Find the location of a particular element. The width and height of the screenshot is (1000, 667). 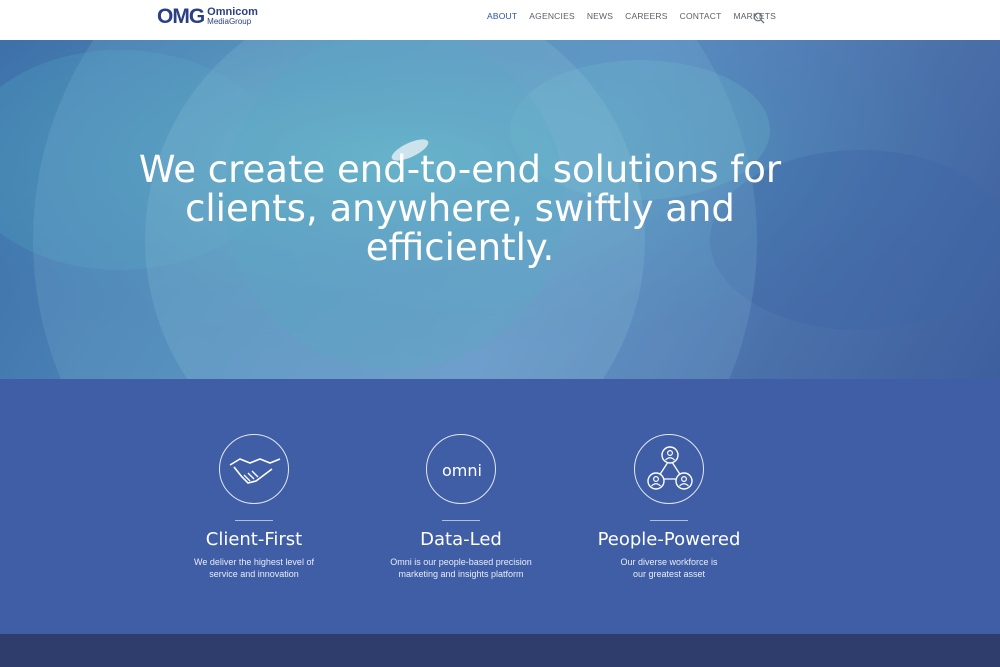

logo-line2: MediaGroup is located at coordinates (229, 21).